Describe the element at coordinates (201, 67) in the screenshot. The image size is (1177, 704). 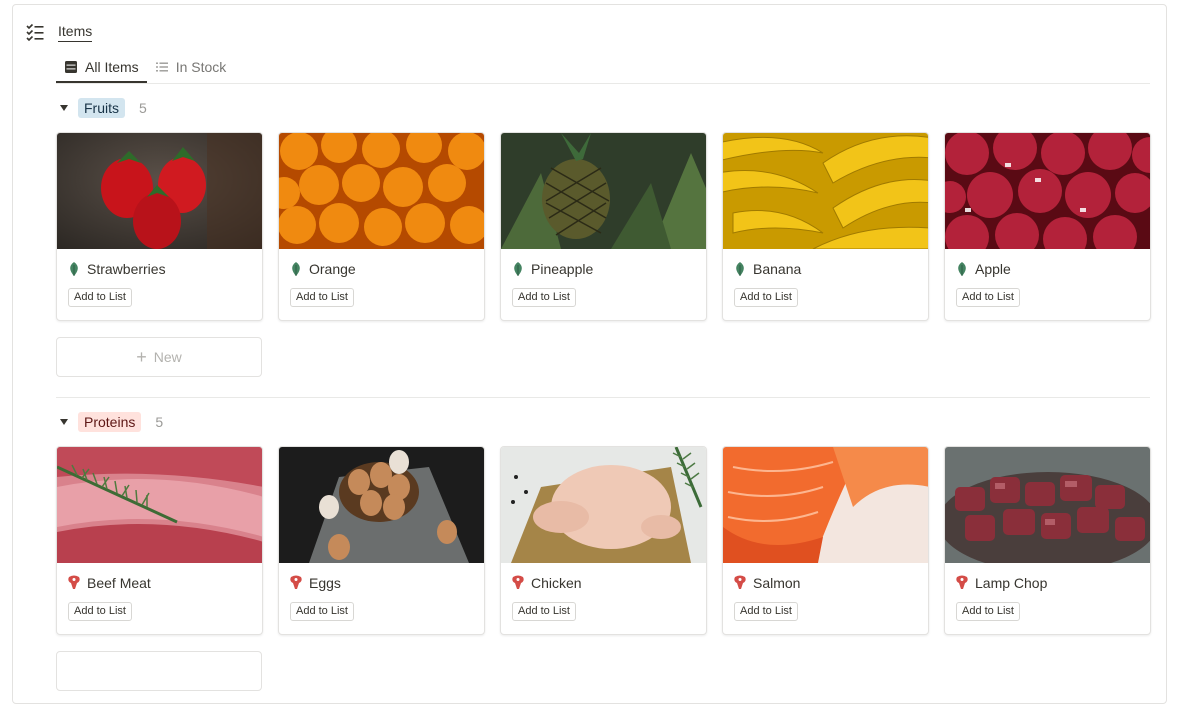
I see `tab-in-stock-label: In Stock` at that location.